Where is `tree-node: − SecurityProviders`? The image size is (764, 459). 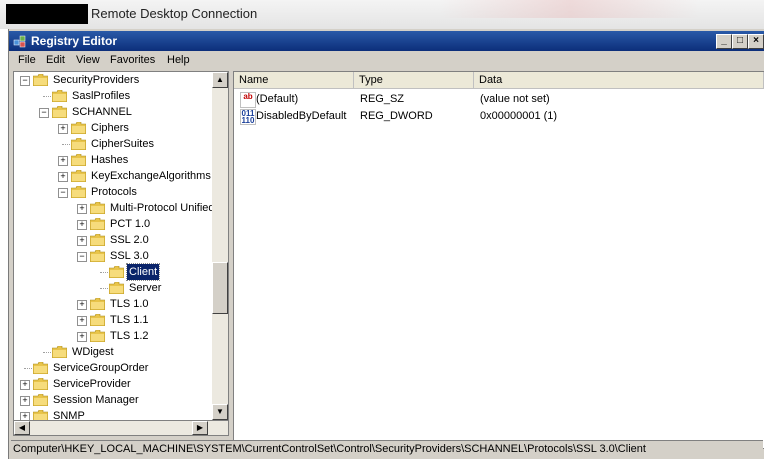
tree-node: − SecurityProviders is located at coordinates (113, 80).